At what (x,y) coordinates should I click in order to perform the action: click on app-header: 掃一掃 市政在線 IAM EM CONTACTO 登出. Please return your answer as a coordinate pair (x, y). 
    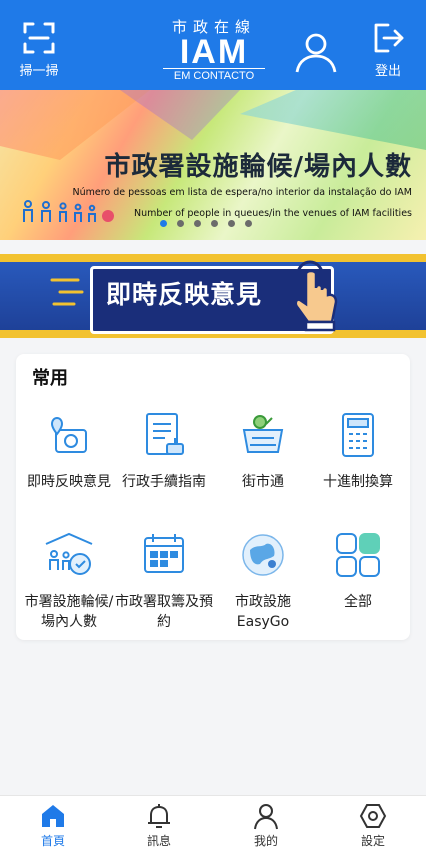
    Looking at the image, I should click on (213, 45).